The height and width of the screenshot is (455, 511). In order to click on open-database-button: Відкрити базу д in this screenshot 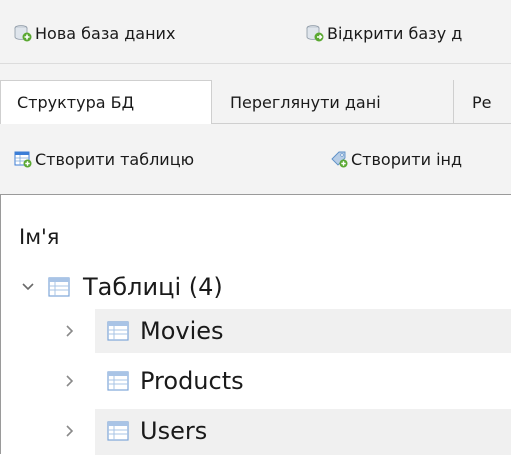, I will do `click(384, 33)`.